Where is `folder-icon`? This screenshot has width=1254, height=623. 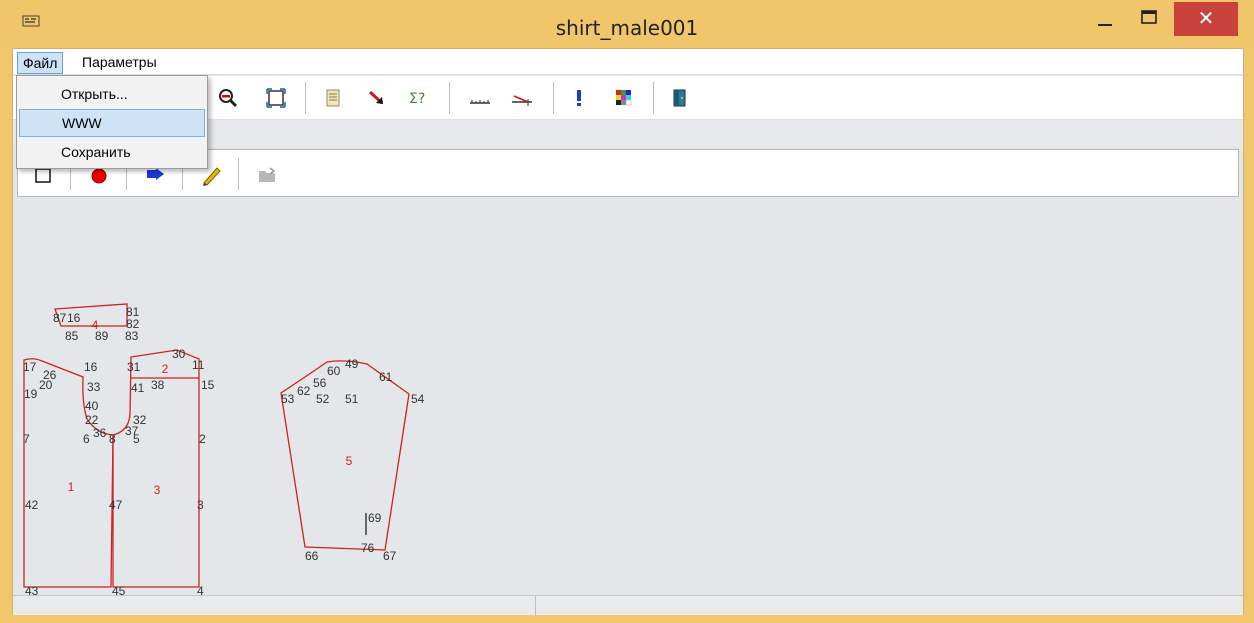
folder-icon is located at coordinates (267, 175).